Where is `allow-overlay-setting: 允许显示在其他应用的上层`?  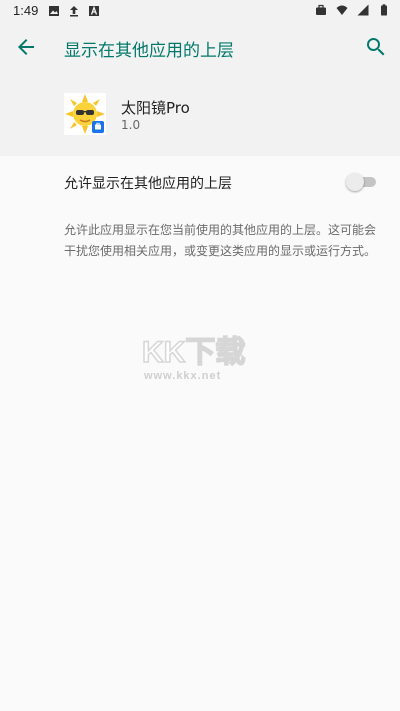 allow-overlay-setting: 允许显示在其他应用的上层 is located at coordinates (200, 182).